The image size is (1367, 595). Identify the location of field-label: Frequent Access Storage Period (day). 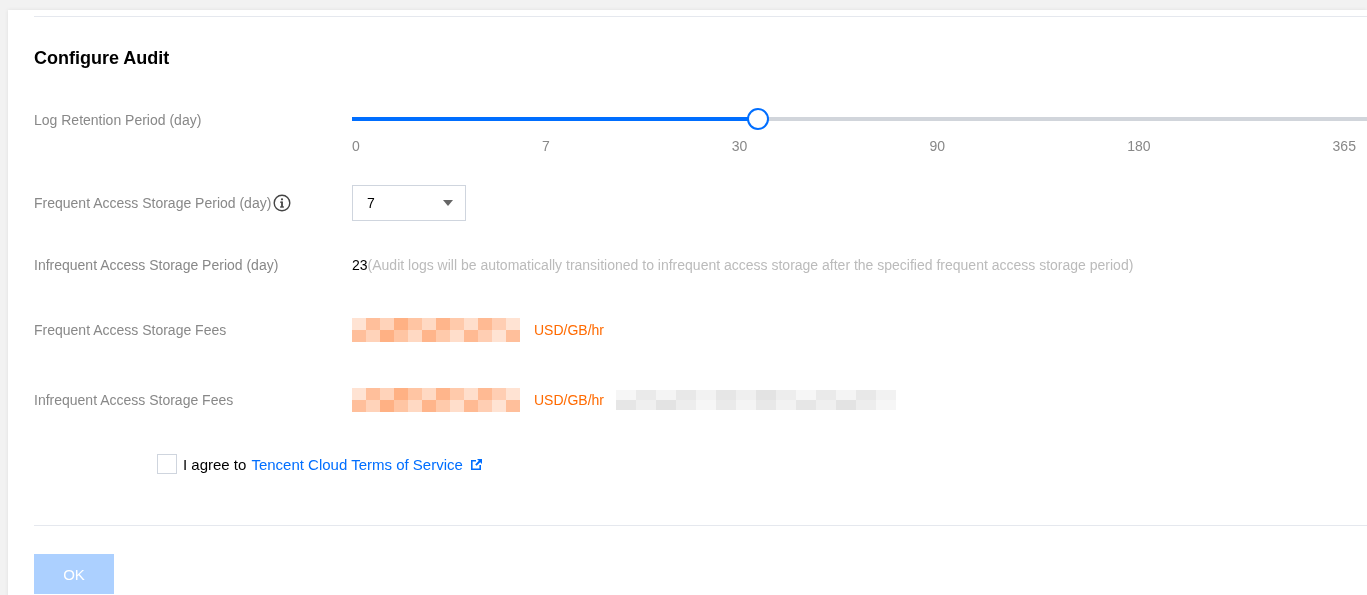
(153, 203).